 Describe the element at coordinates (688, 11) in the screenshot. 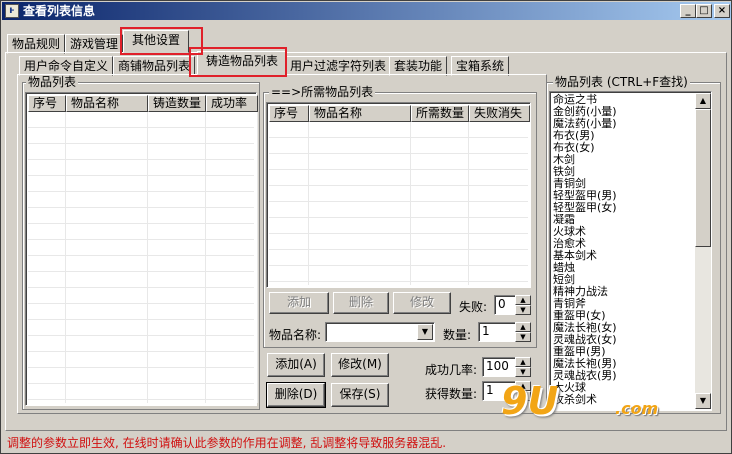

I see `minimize-button: _` at that location.